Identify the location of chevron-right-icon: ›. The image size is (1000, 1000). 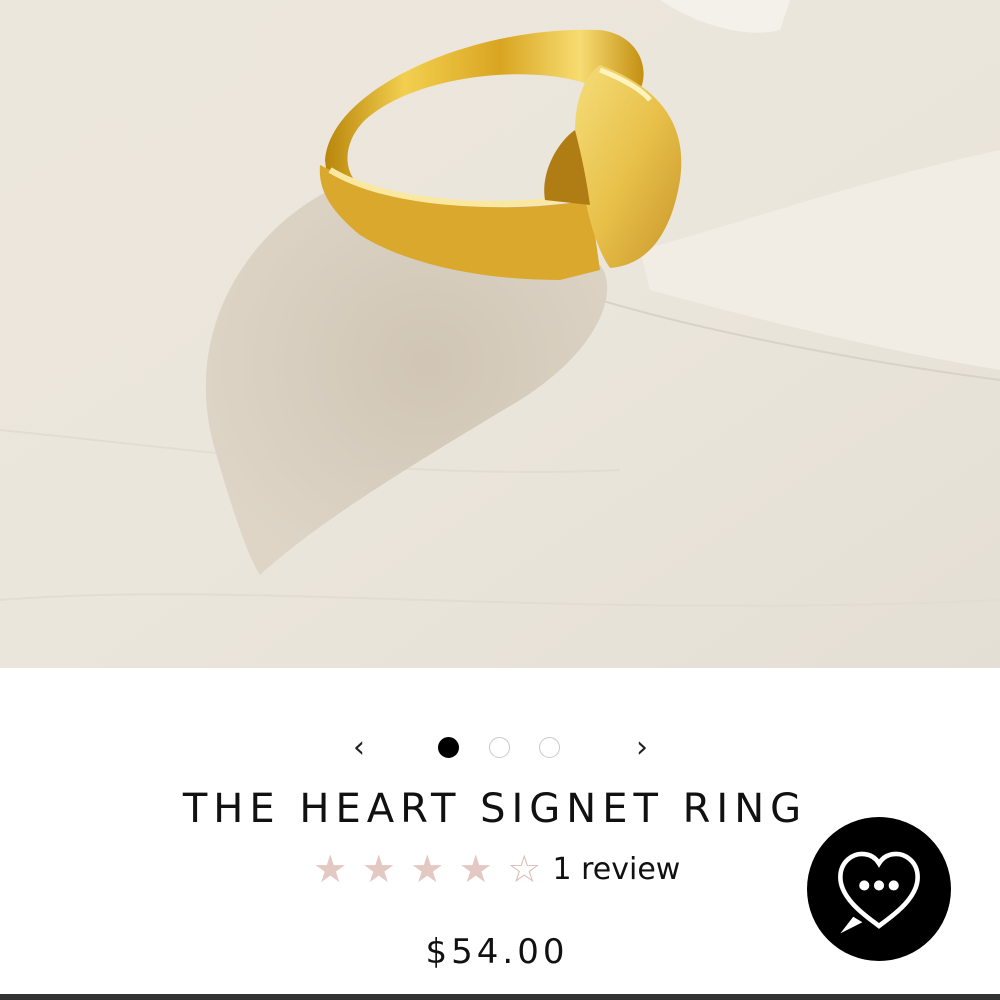
(642, 748).